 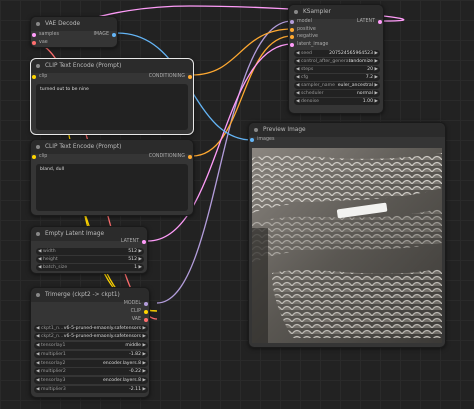 I want to click on input-negative: negative, so click(x=303, y=37).